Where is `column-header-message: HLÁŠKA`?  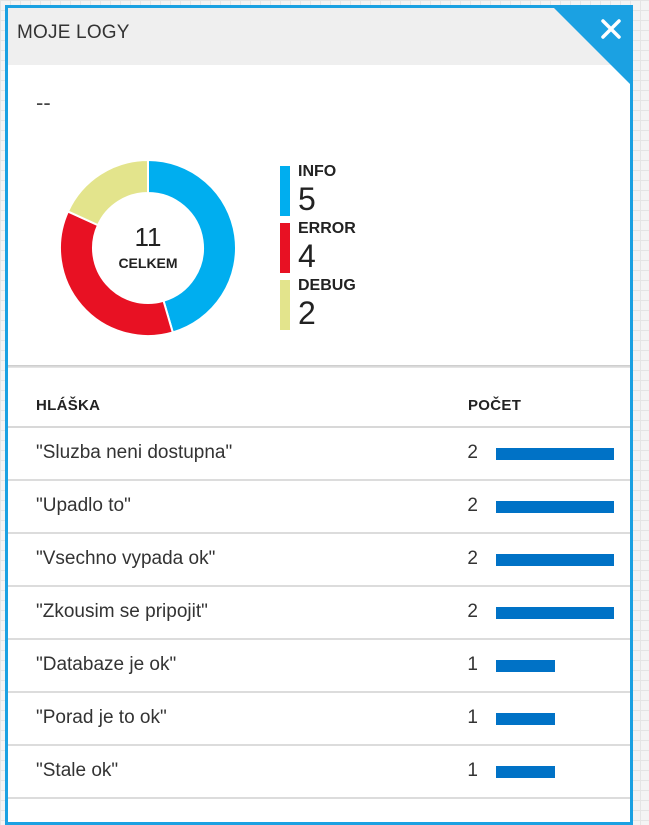 column-header-message: HLÁŠKA is located at coordinates (68, 405).